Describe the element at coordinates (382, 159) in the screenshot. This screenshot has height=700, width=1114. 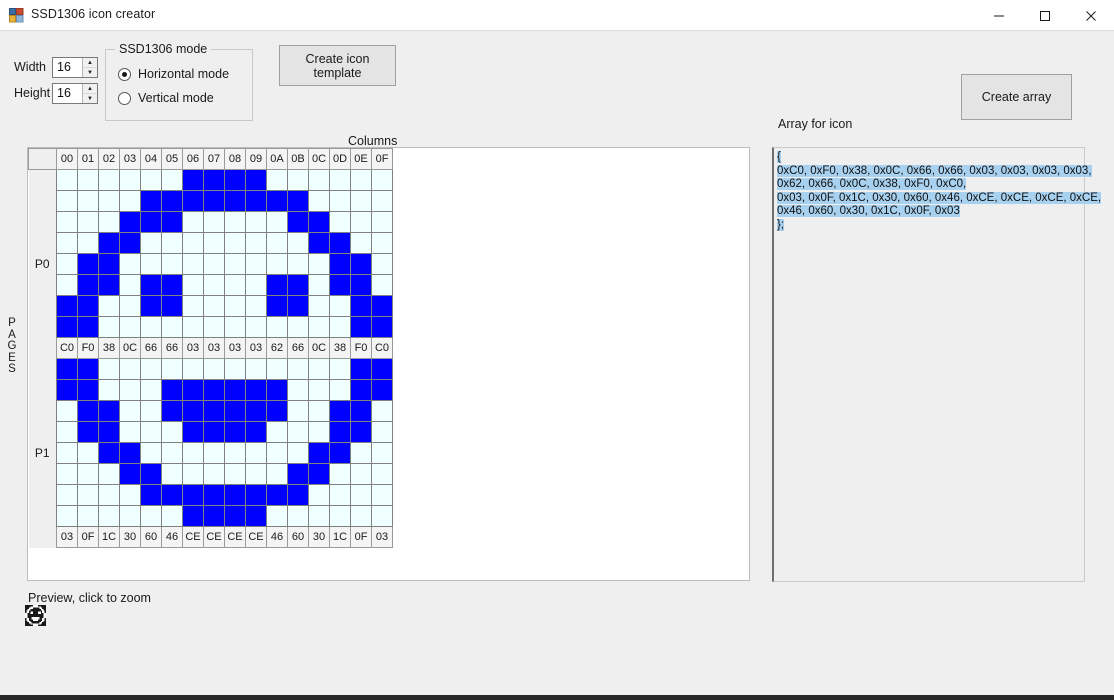
I see `column-header-0F: 0F` at that location.